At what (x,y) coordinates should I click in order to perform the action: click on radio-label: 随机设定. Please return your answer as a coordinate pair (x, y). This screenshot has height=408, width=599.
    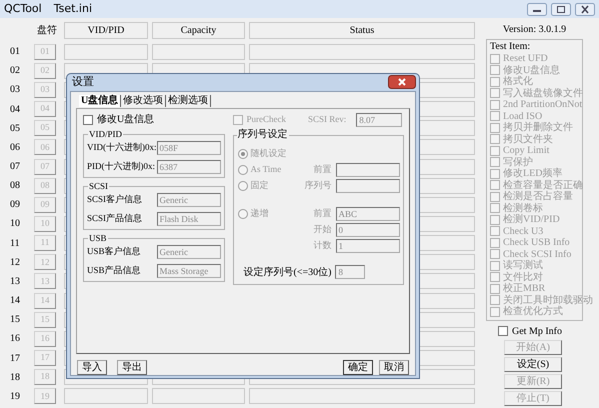
    Looking at the image, I should click on (268, 153).